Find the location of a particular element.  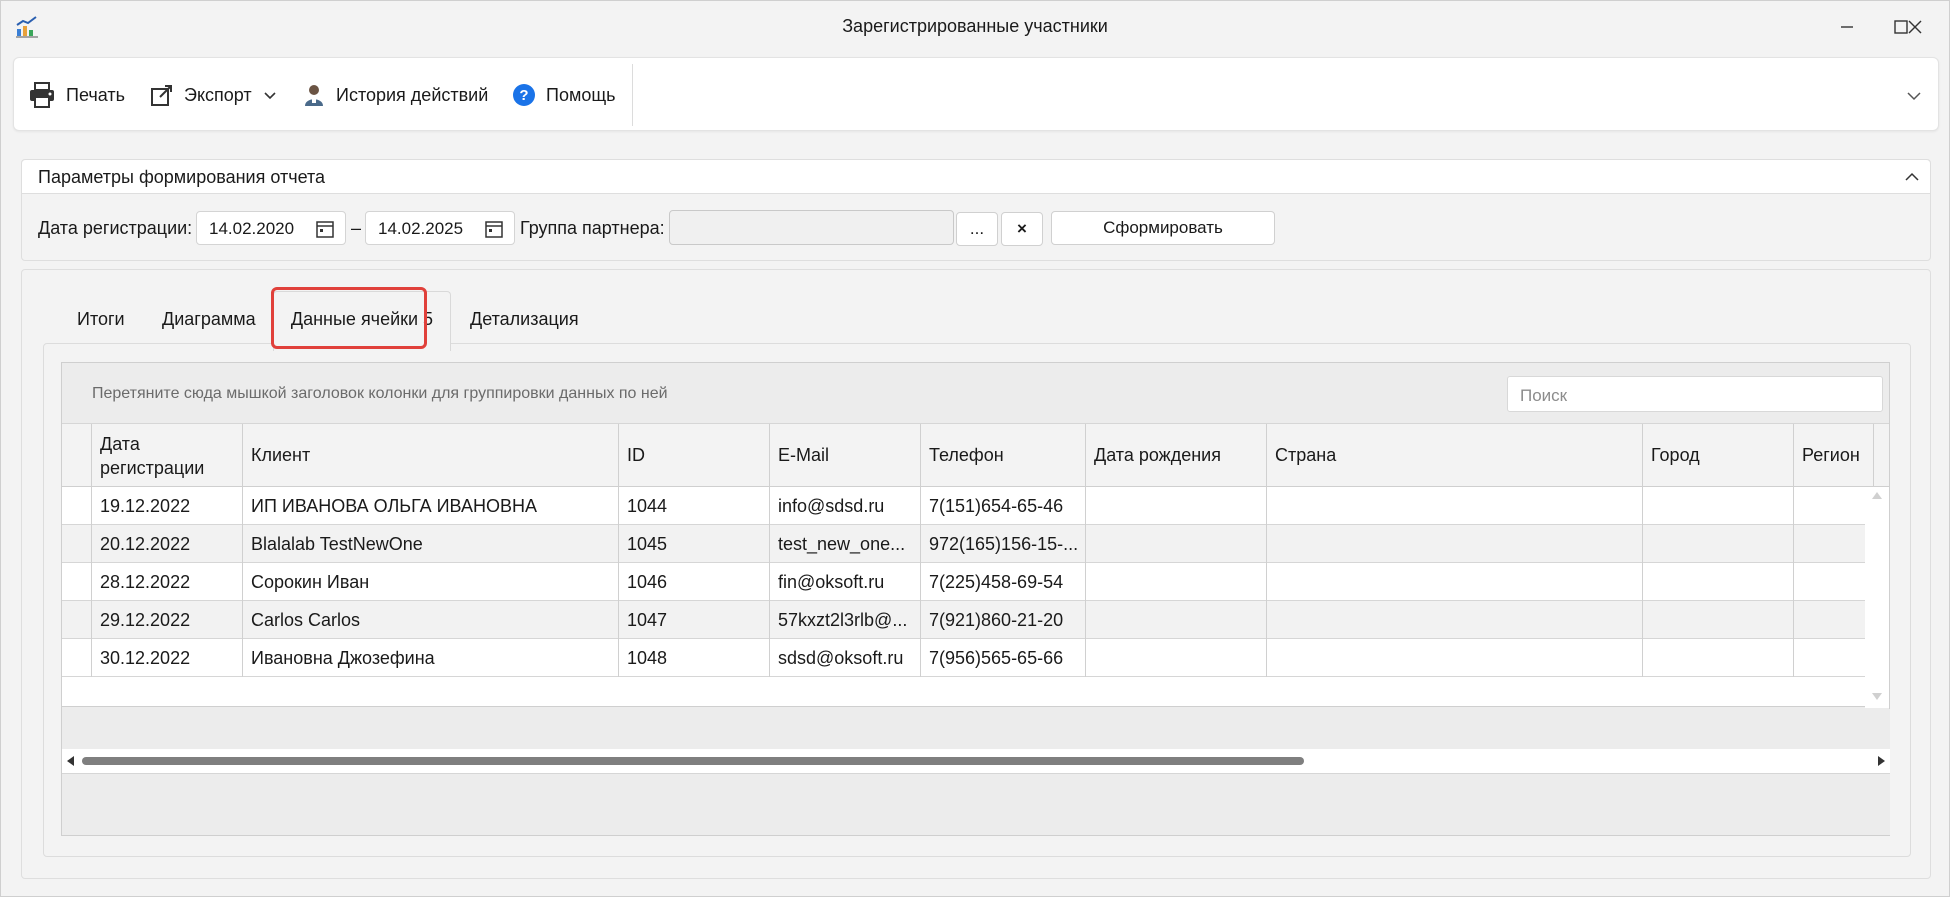

column-header-email: E-Mail is located at coordinates (845, 455).